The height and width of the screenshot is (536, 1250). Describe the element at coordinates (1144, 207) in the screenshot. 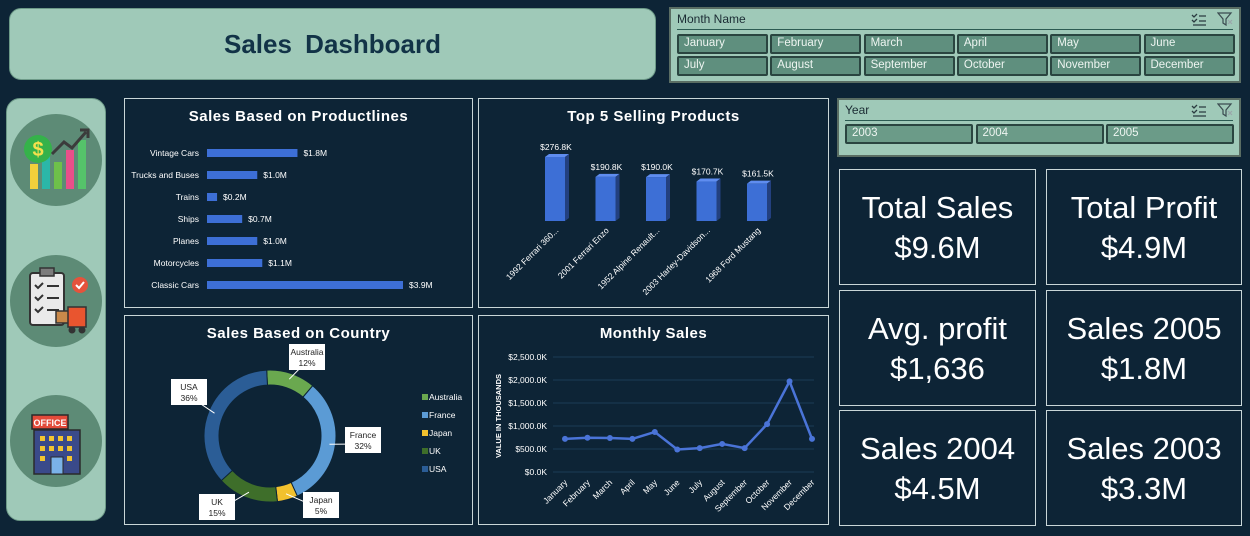

I see `kpi-label: Total Profit` at that location.